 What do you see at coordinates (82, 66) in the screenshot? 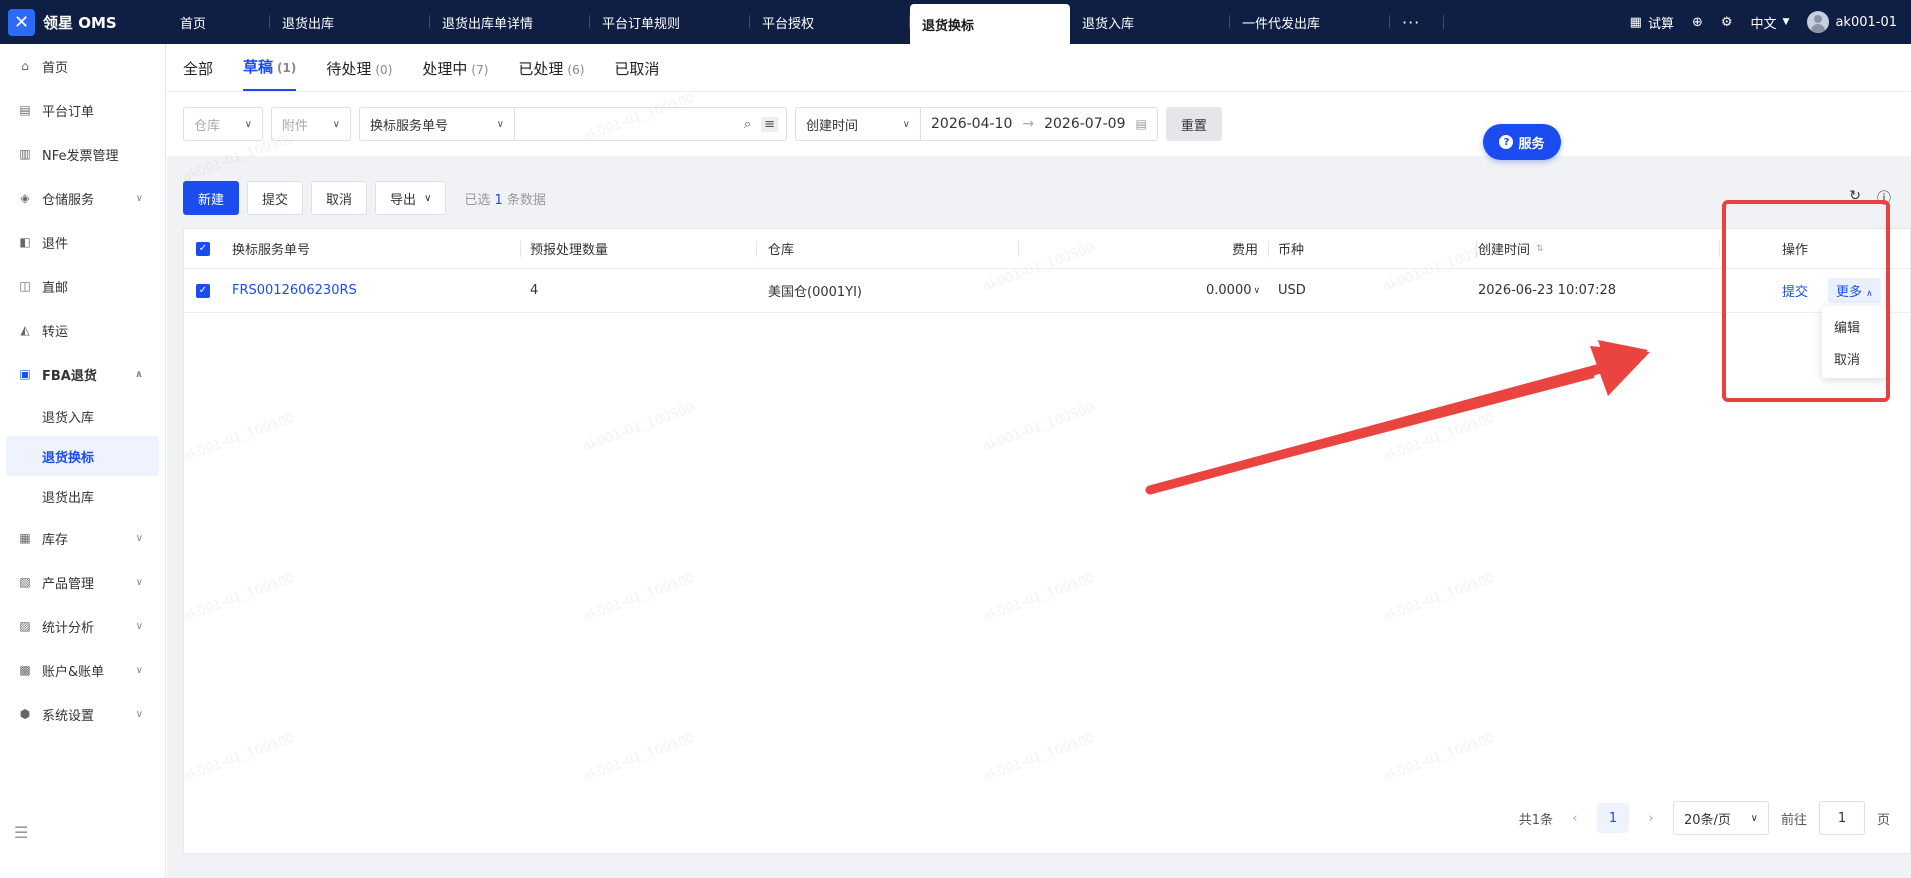
I see `sidebar-item-home: ⌂ 首页` at bounding box center [82, 66].